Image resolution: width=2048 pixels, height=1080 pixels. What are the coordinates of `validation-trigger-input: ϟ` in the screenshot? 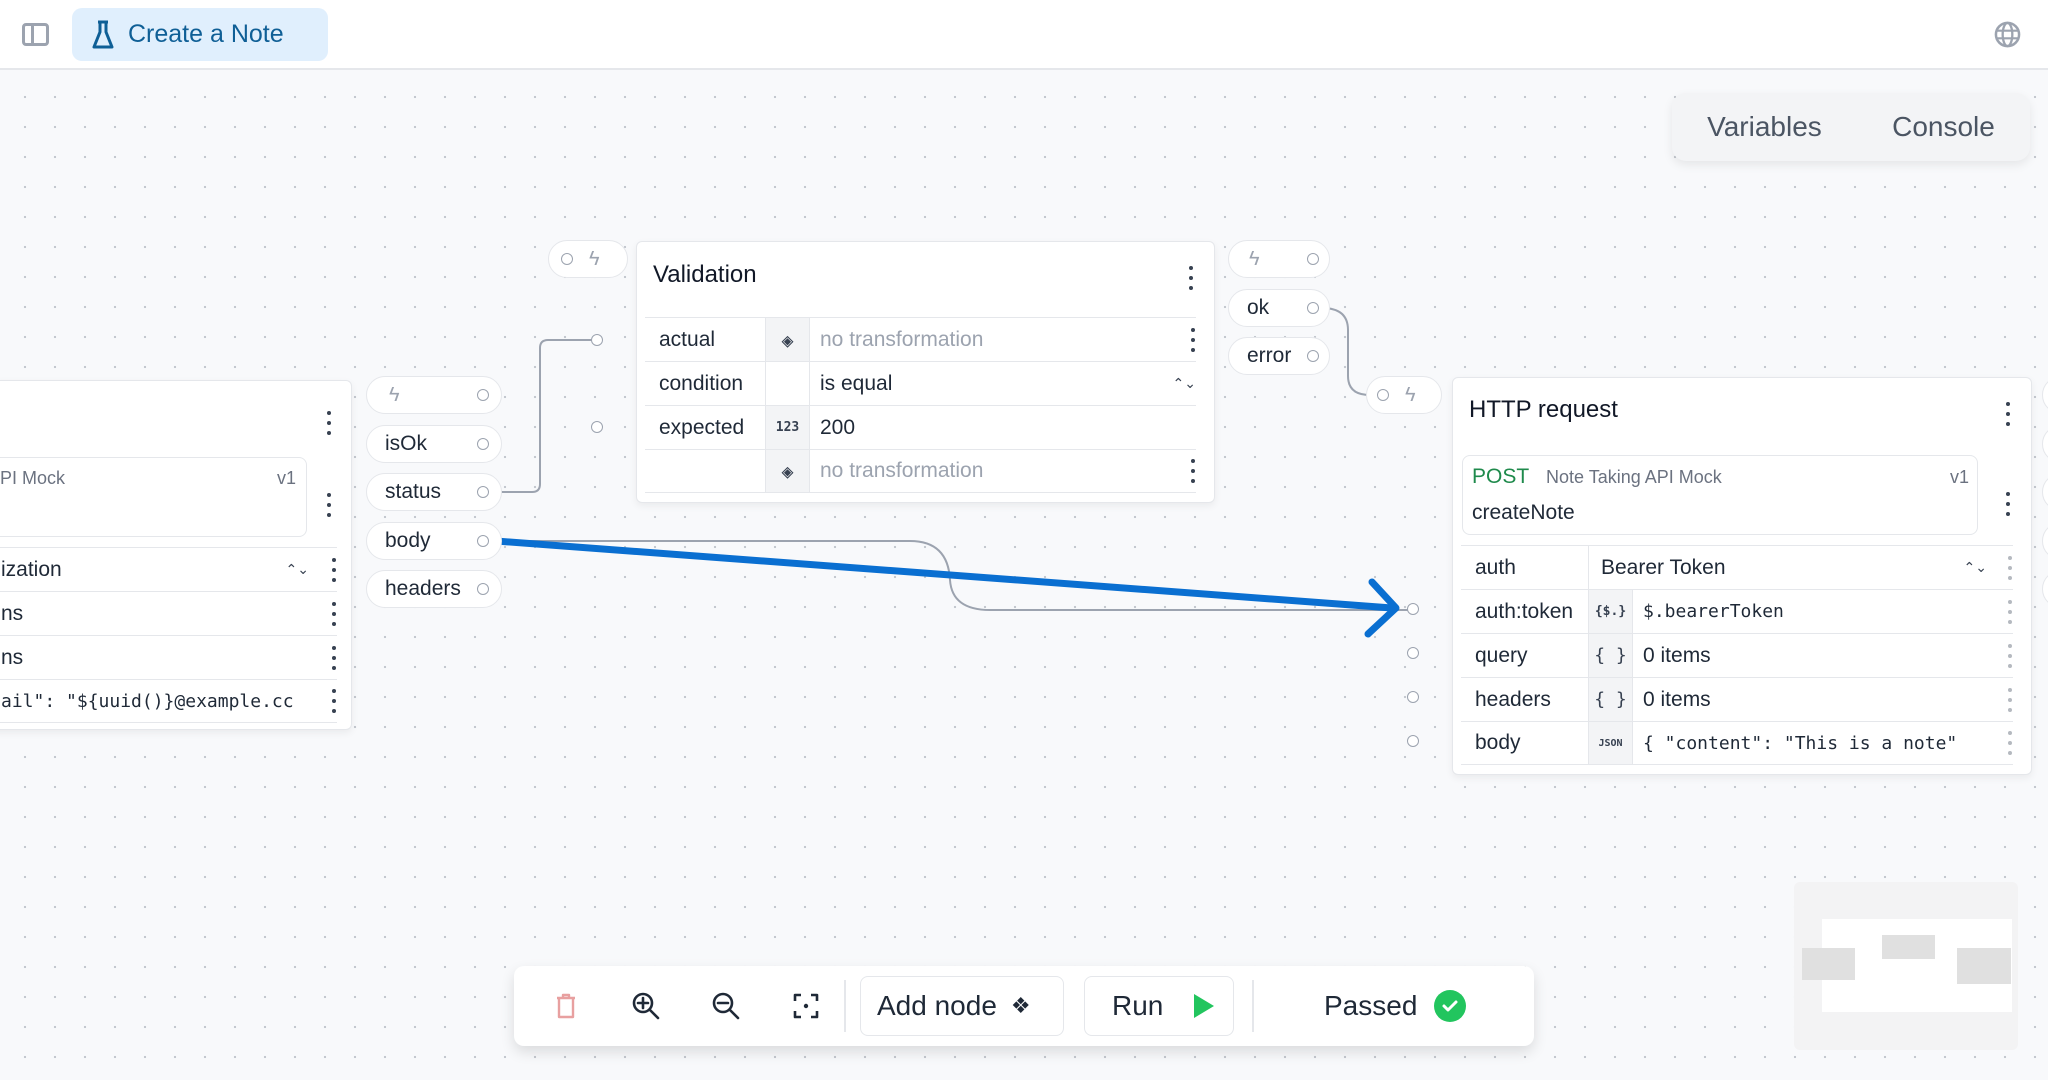 It's located at (588, 259).